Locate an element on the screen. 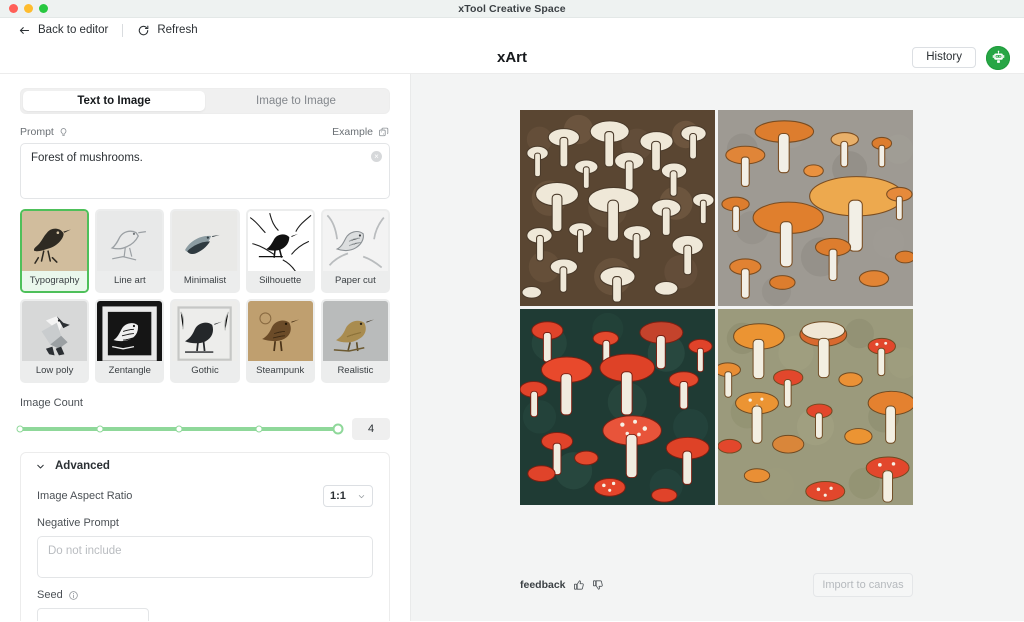  prompt-label-group: Prompt is located at coordinates (44, 132).